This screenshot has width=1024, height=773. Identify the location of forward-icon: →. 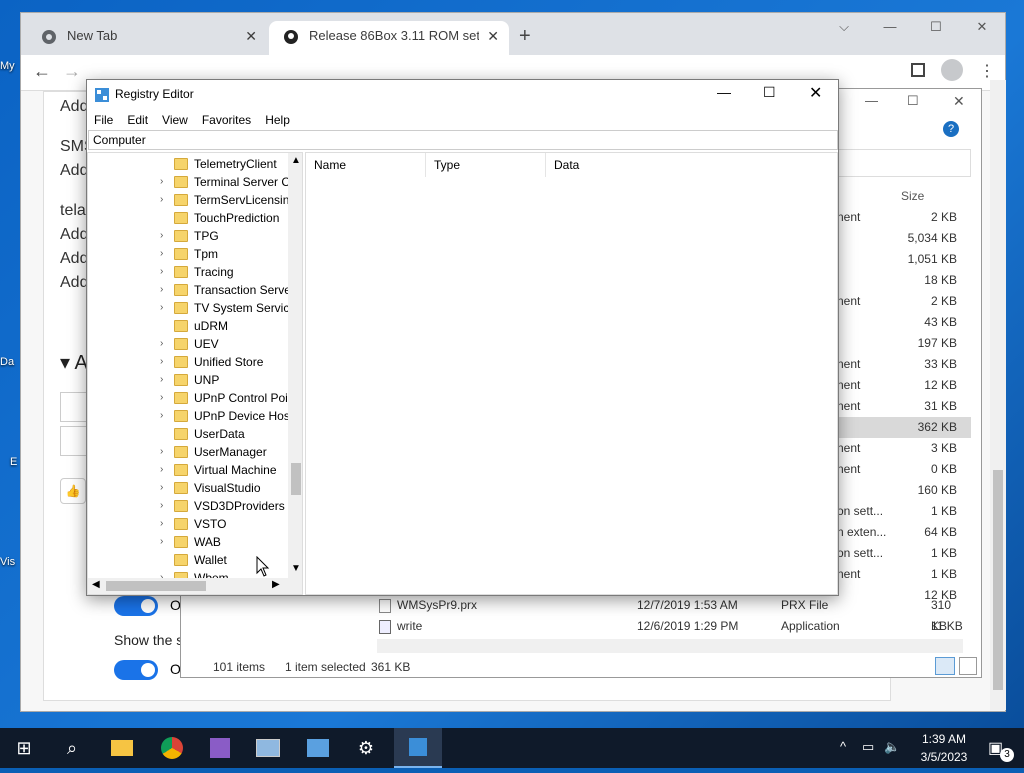
(72, 71).